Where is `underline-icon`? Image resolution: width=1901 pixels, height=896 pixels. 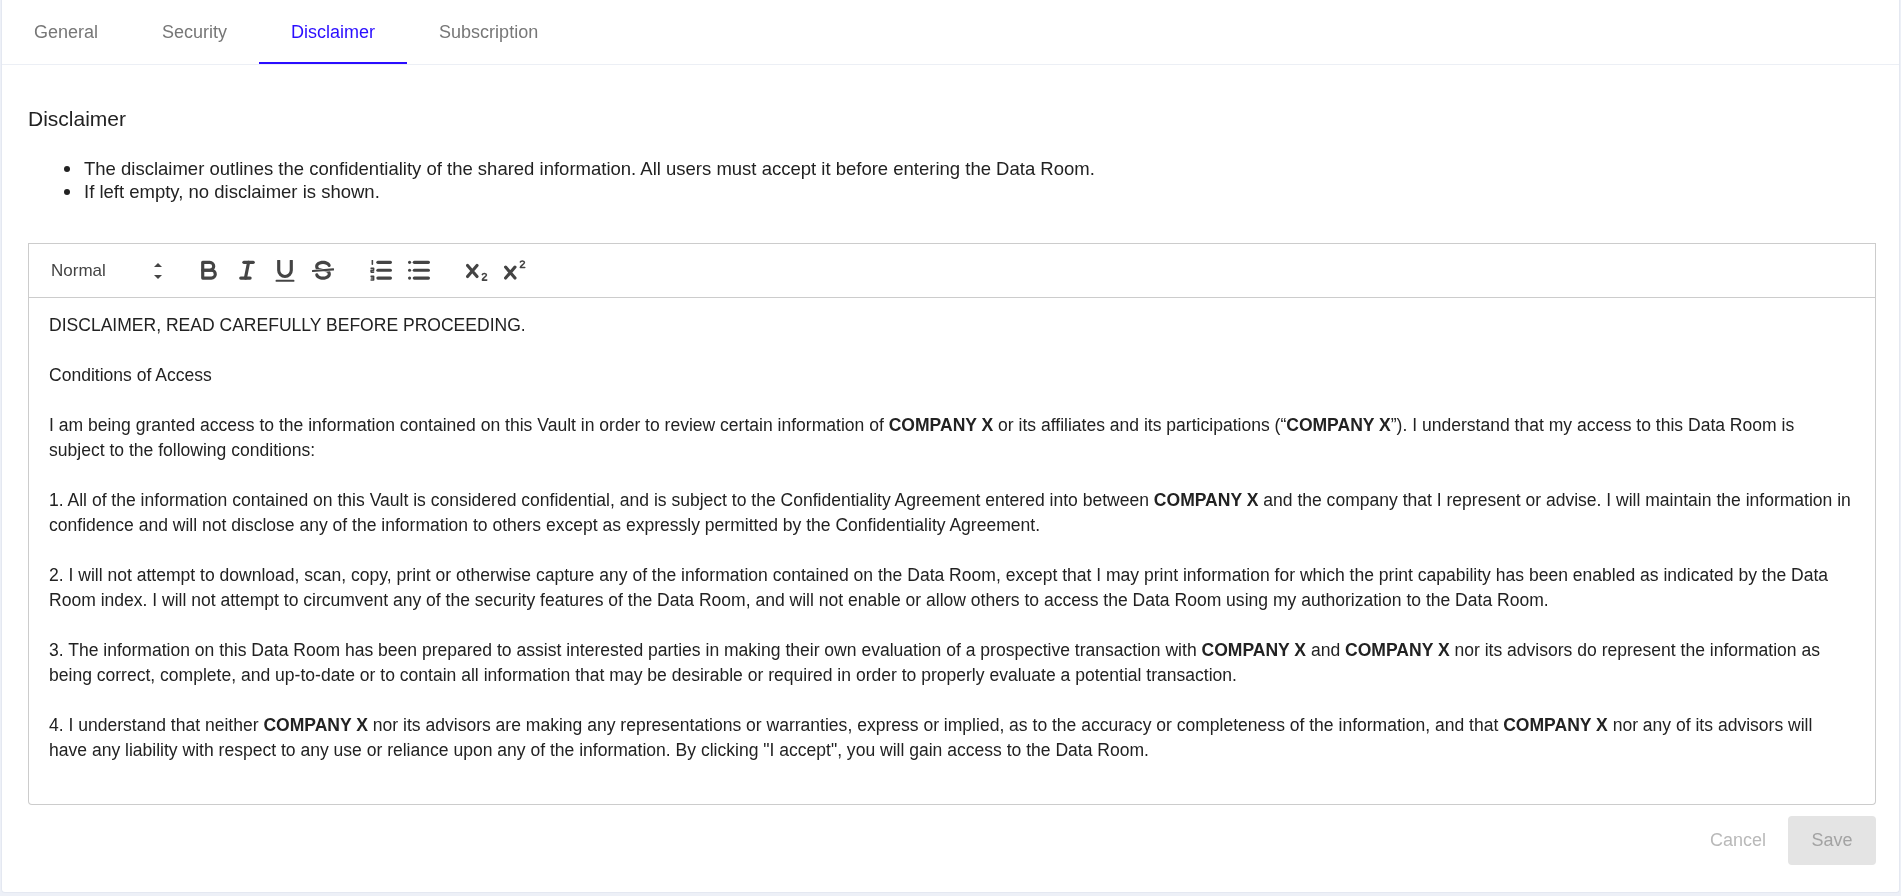 underline-icon is located at coordinates (285, 270).